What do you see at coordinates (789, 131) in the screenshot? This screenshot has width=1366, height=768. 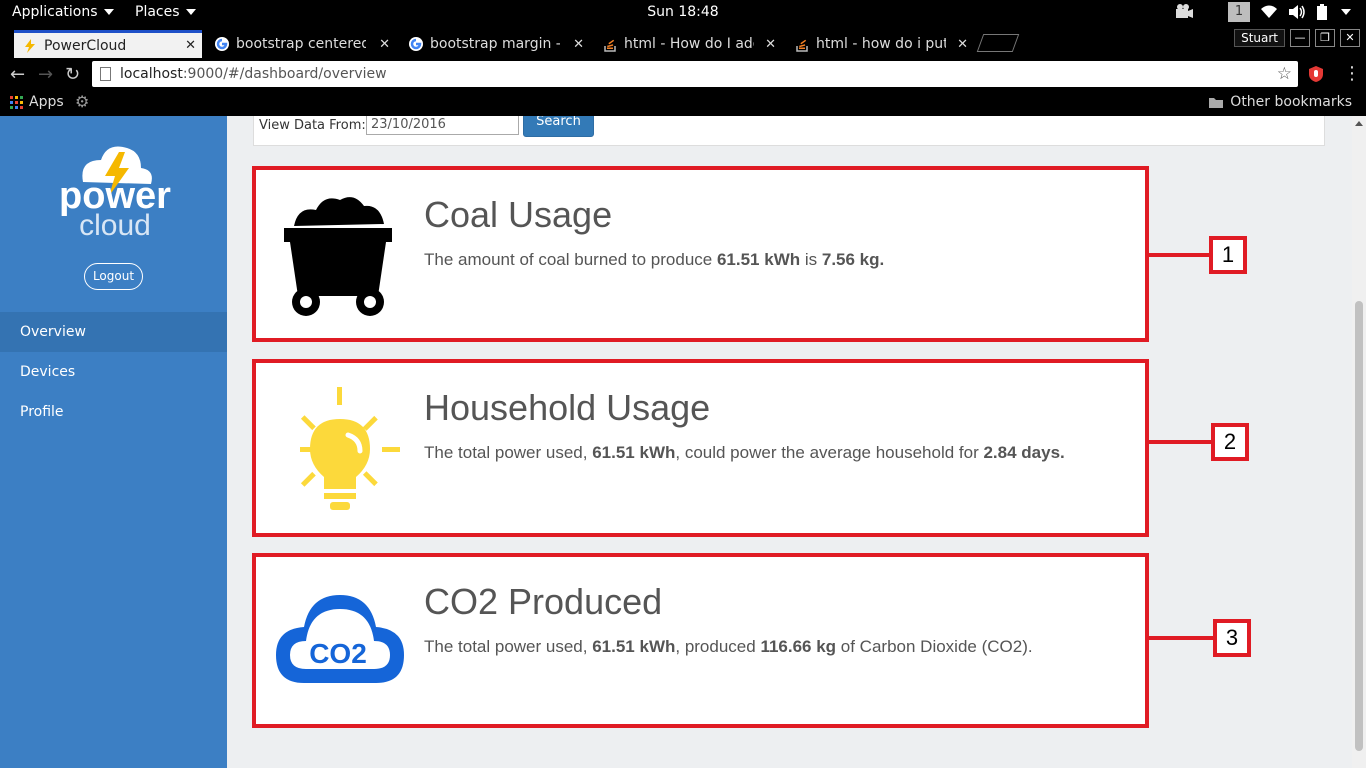 I see `date-filter-panel: View Data From: 23/10/2016 Search` at bounding box center [789, 131].